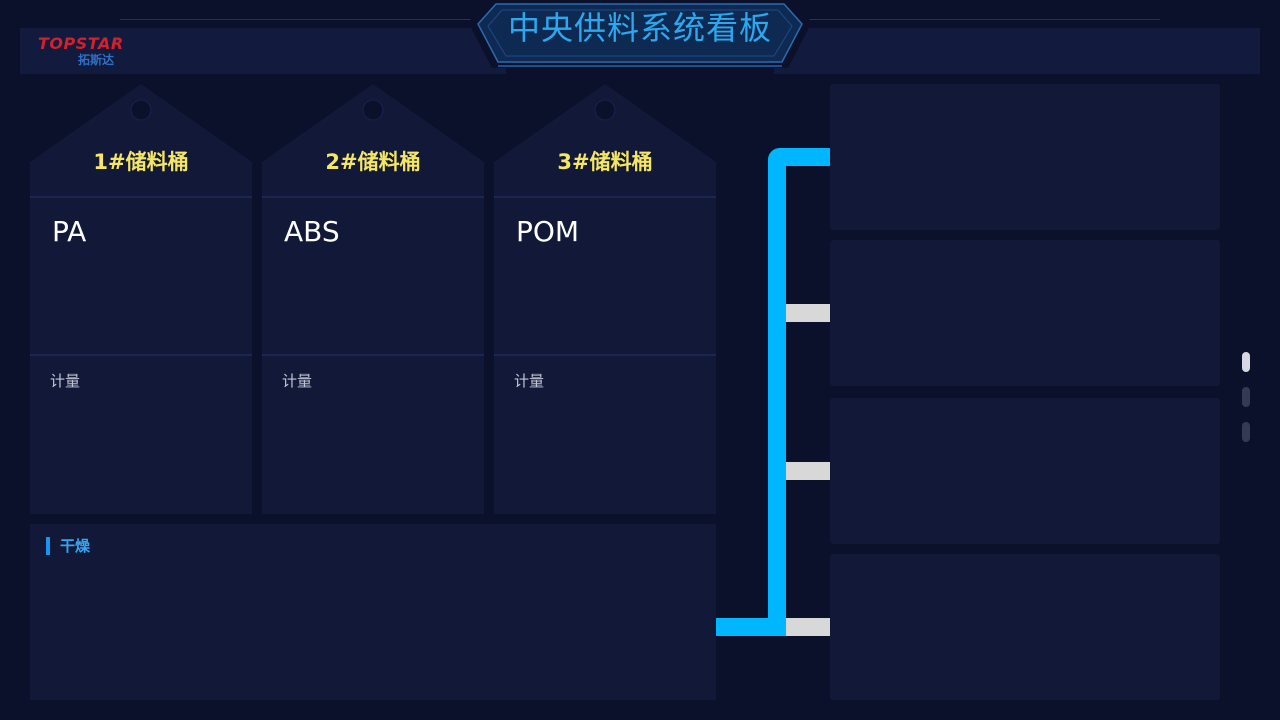 Image resolution: width=1280 pixels, height=720 pixels. Describe the element at coordinates (141, 299) in the screenshot. I see `tank-card-1: 1#储料桶 PA 计量` at that location.